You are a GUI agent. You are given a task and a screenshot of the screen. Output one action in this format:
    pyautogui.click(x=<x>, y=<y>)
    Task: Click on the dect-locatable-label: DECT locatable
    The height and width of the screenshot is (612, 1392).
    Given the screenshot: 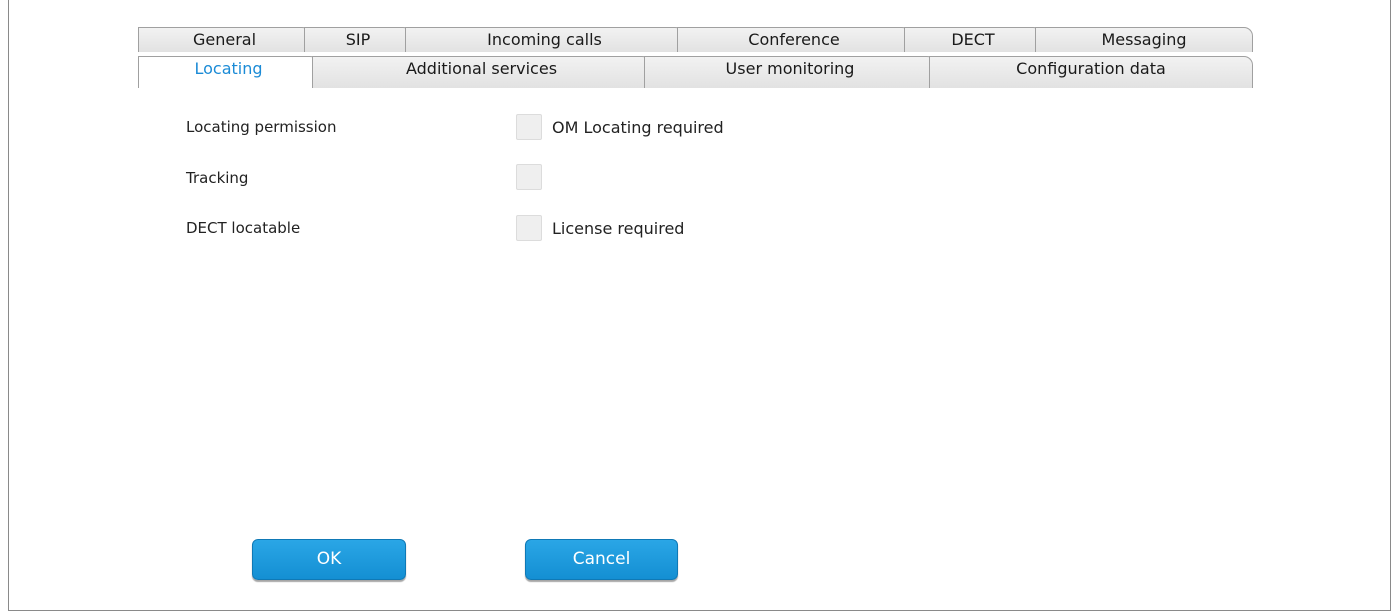 What is the action you would take?
    pyautogui.click(x=243, y=228)
    